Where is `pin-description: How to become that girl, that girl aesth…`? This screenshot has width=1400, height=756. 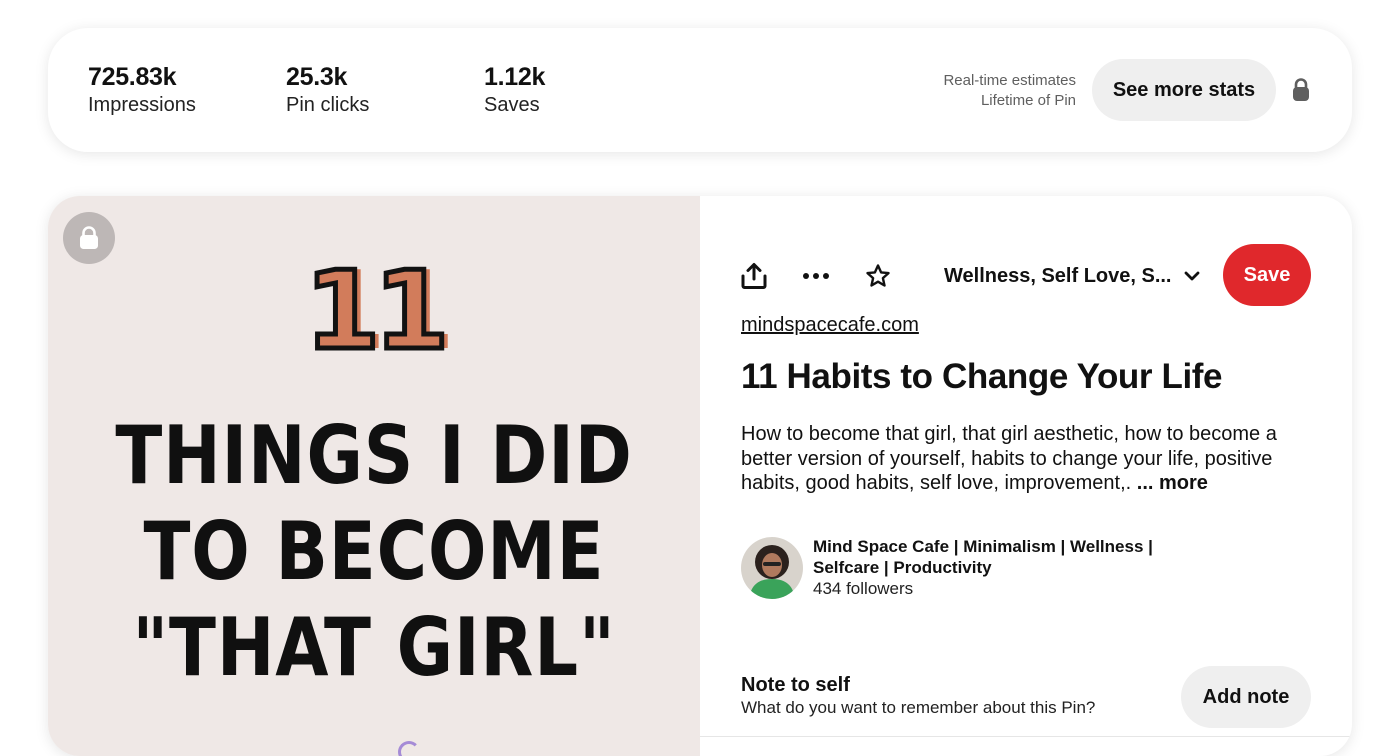
pin-description: How to become that girl, that girl aesth… is located at coordinates (1031, 459).